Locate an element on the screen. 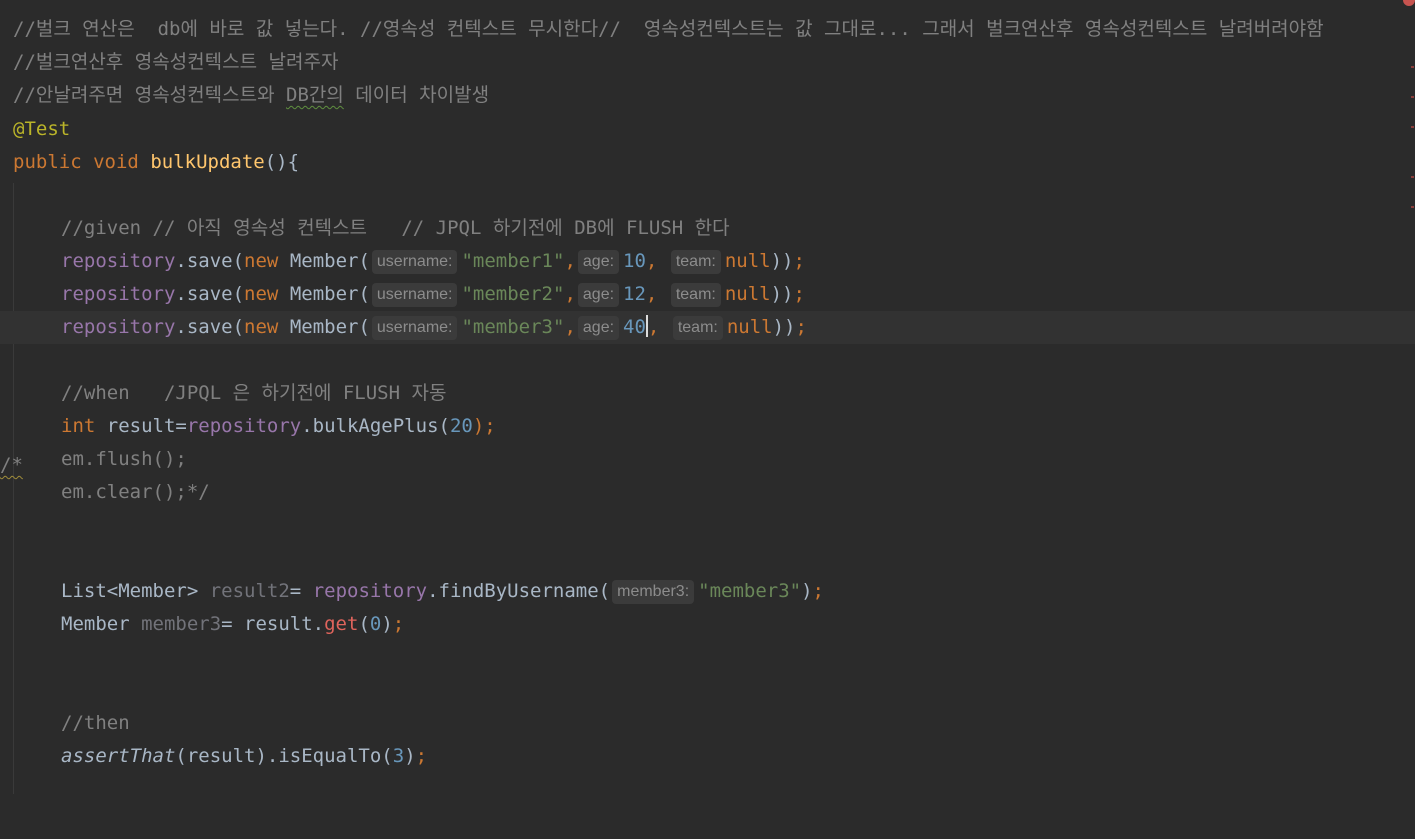  comment-text: 데이터 차이발생 is located at coordinates (416, 95).